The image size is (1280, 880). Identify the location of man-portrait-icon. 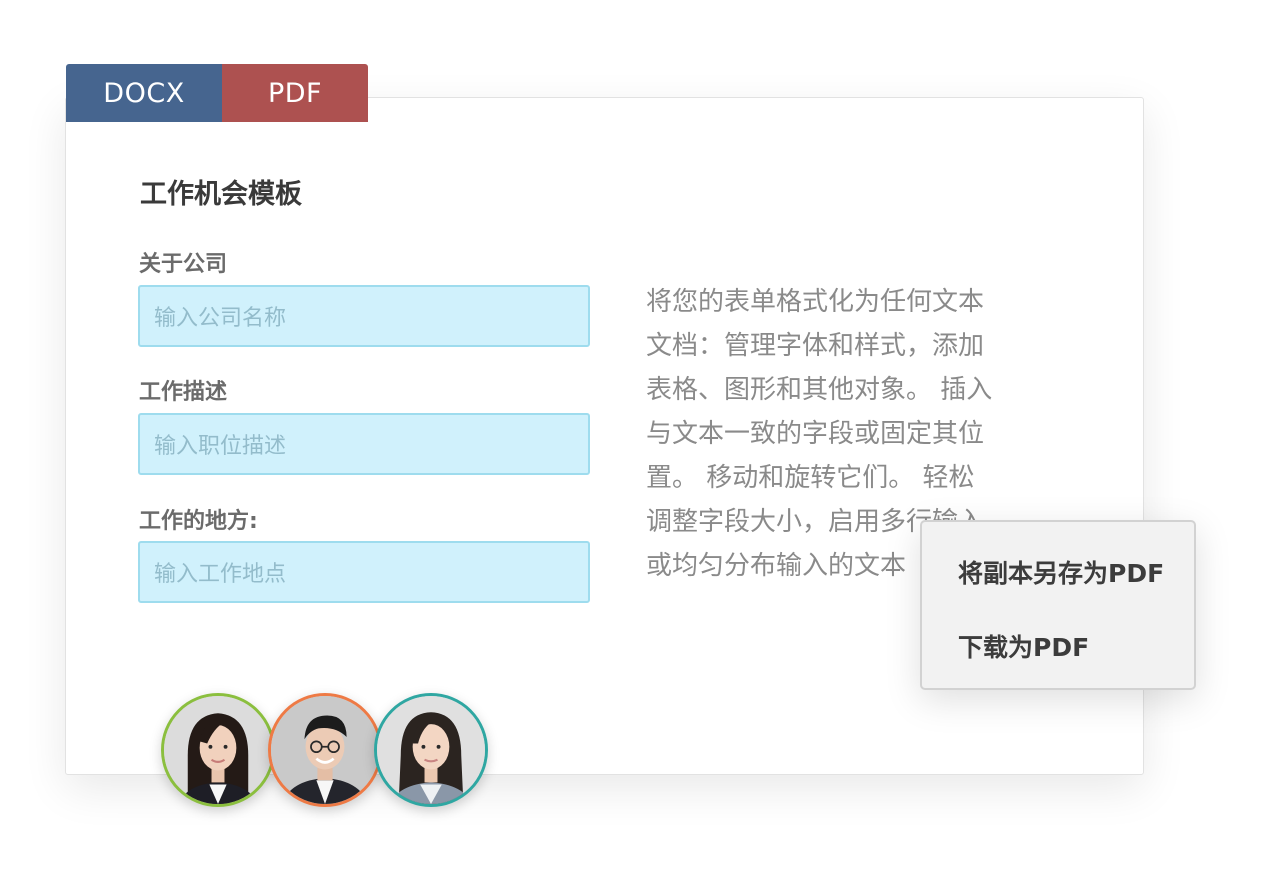
(325, 750).